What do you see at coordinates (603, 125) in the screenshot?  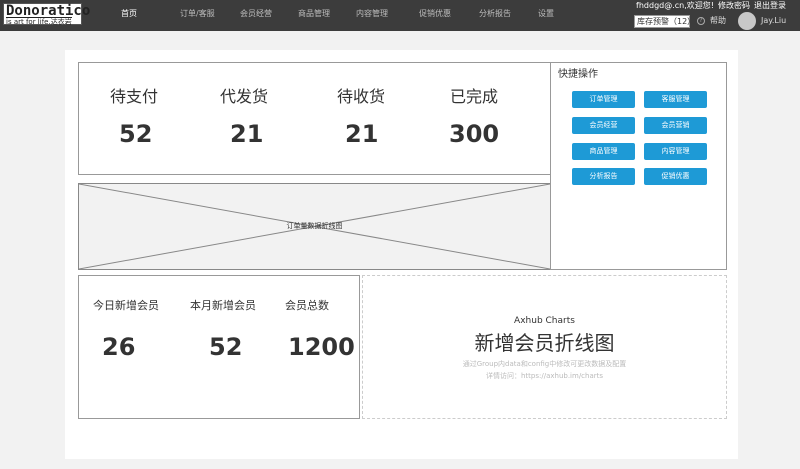 I see `member-operations-button: 会员经营` at bounding box center [603, 125].